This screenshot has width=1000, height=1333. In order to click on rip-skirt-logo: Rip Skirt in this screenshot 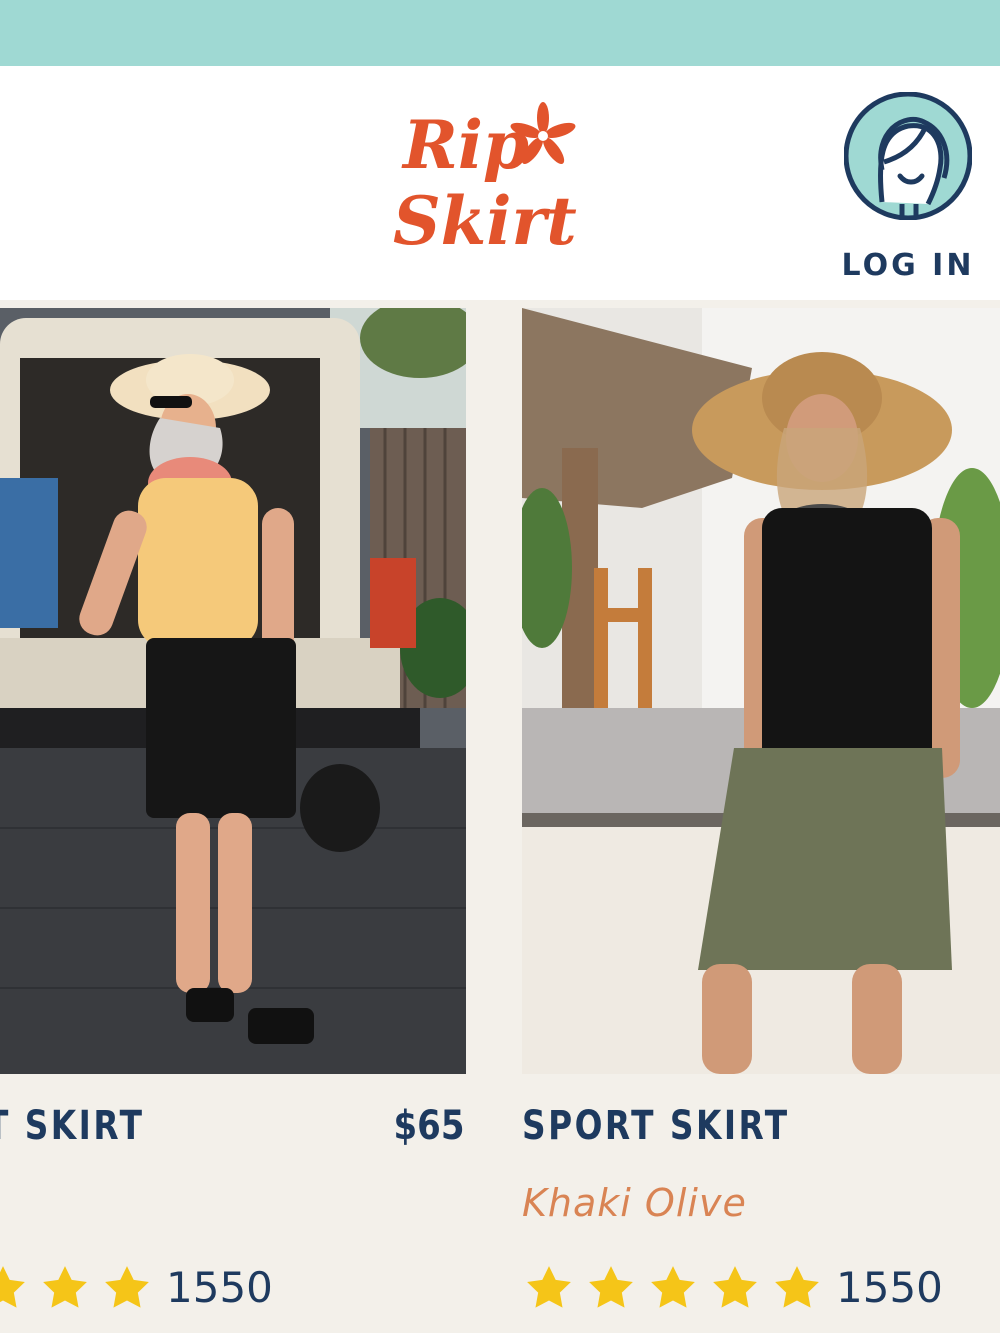, I will do `click(492, 181)`.